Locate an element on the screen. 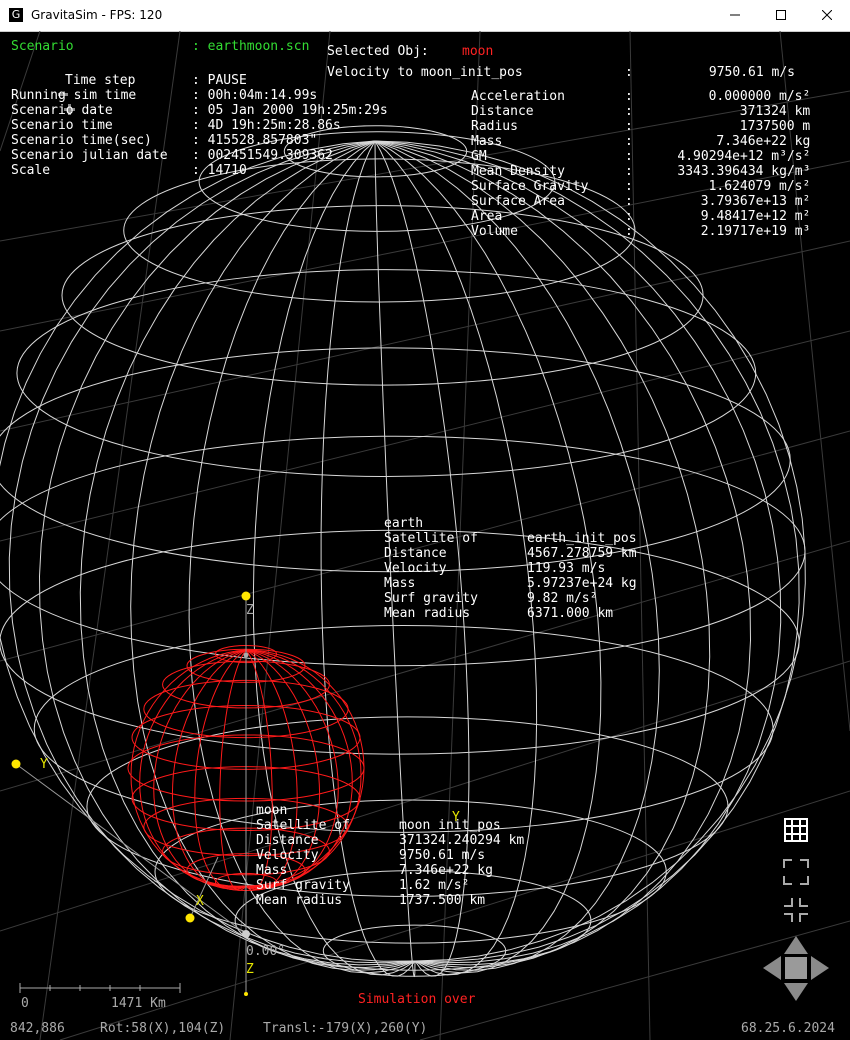 The width and height of the screenshot is (850, 1040). earth-info-label: Distance is located at coordinates (415, 553).